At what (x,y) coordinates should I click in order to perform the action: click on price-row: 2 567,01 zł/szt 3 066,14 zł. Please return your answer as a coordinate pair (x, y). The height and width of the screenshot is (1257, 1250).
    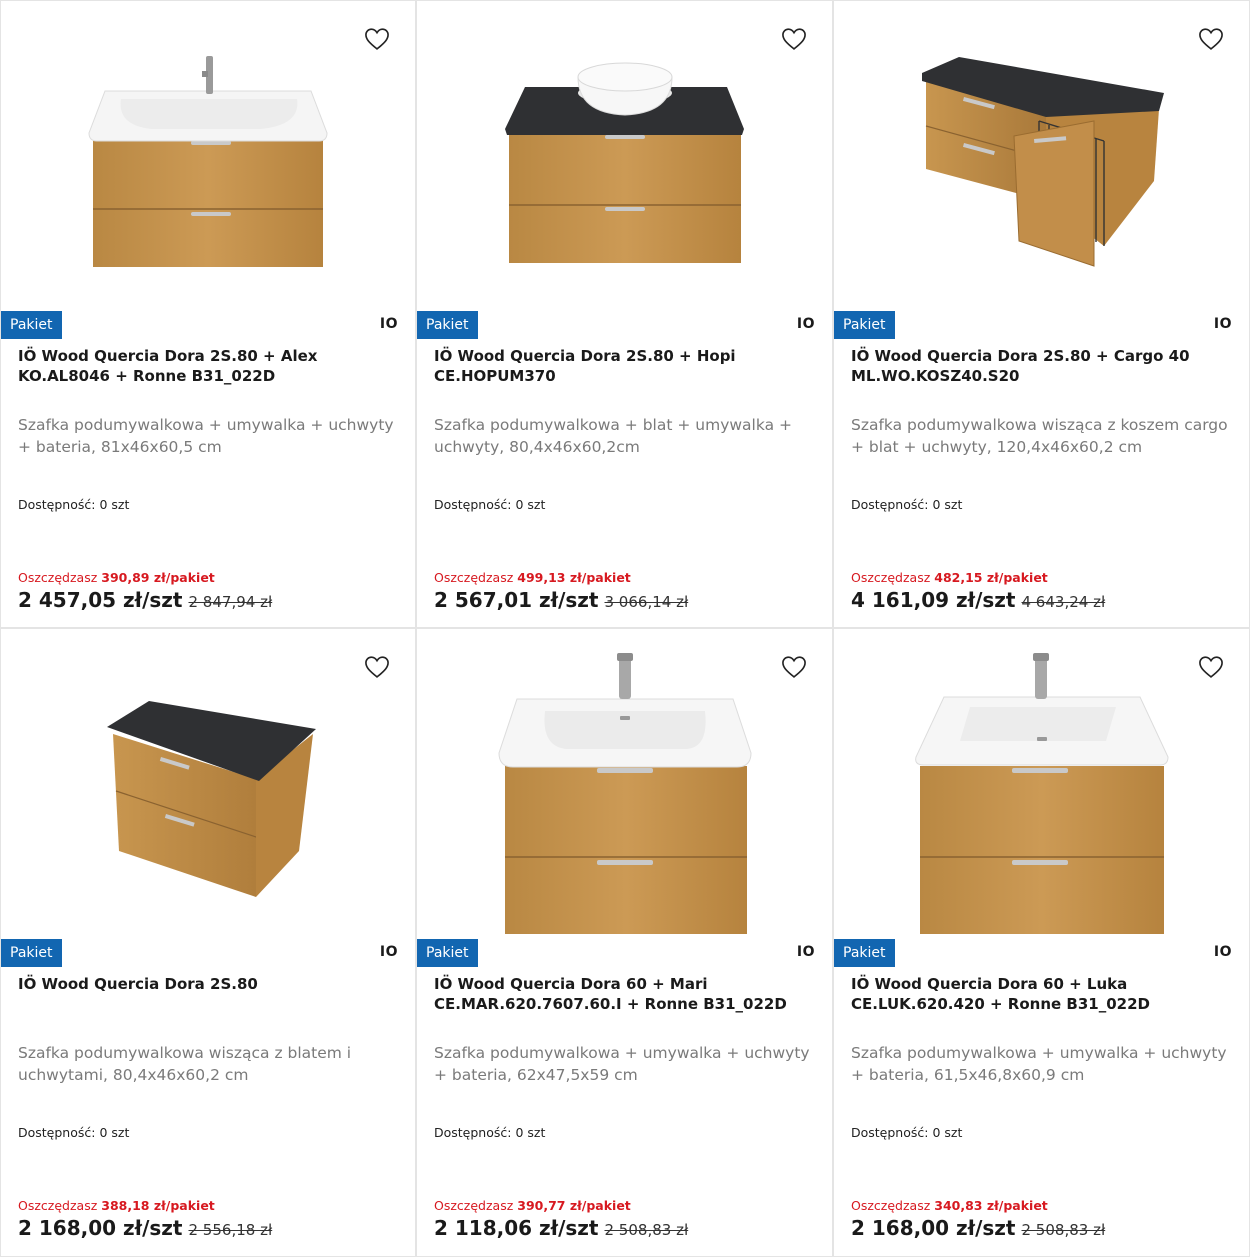
    Looking at the image, I should click on (561, 600).